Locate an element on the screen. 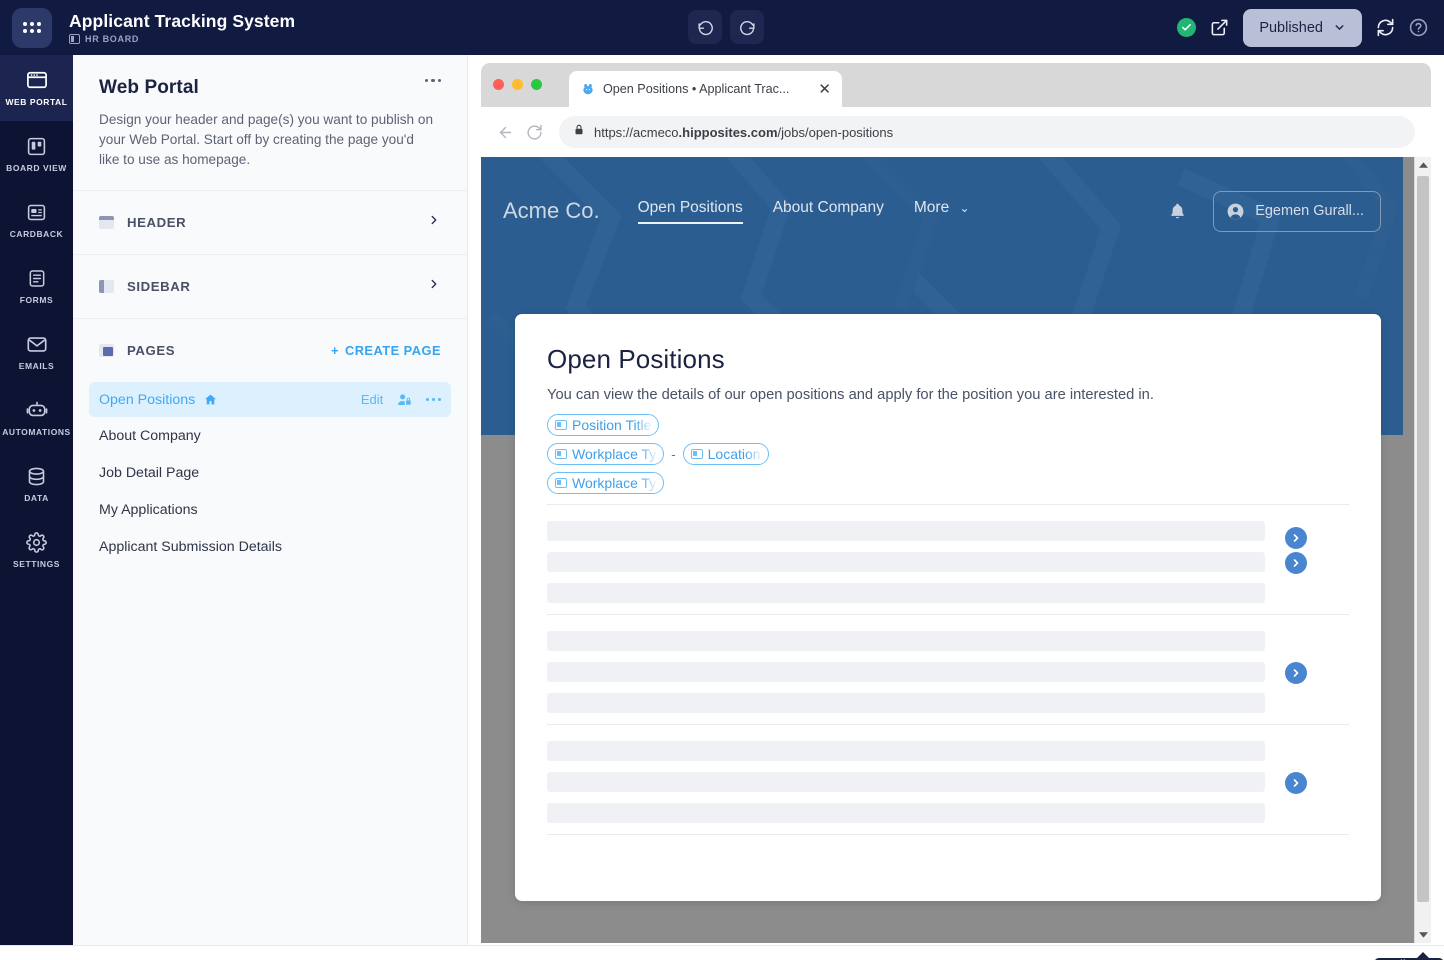 The width and height of the screenshot is (1444, 960). arrow-left-icon is located at coordinates (505, 132).